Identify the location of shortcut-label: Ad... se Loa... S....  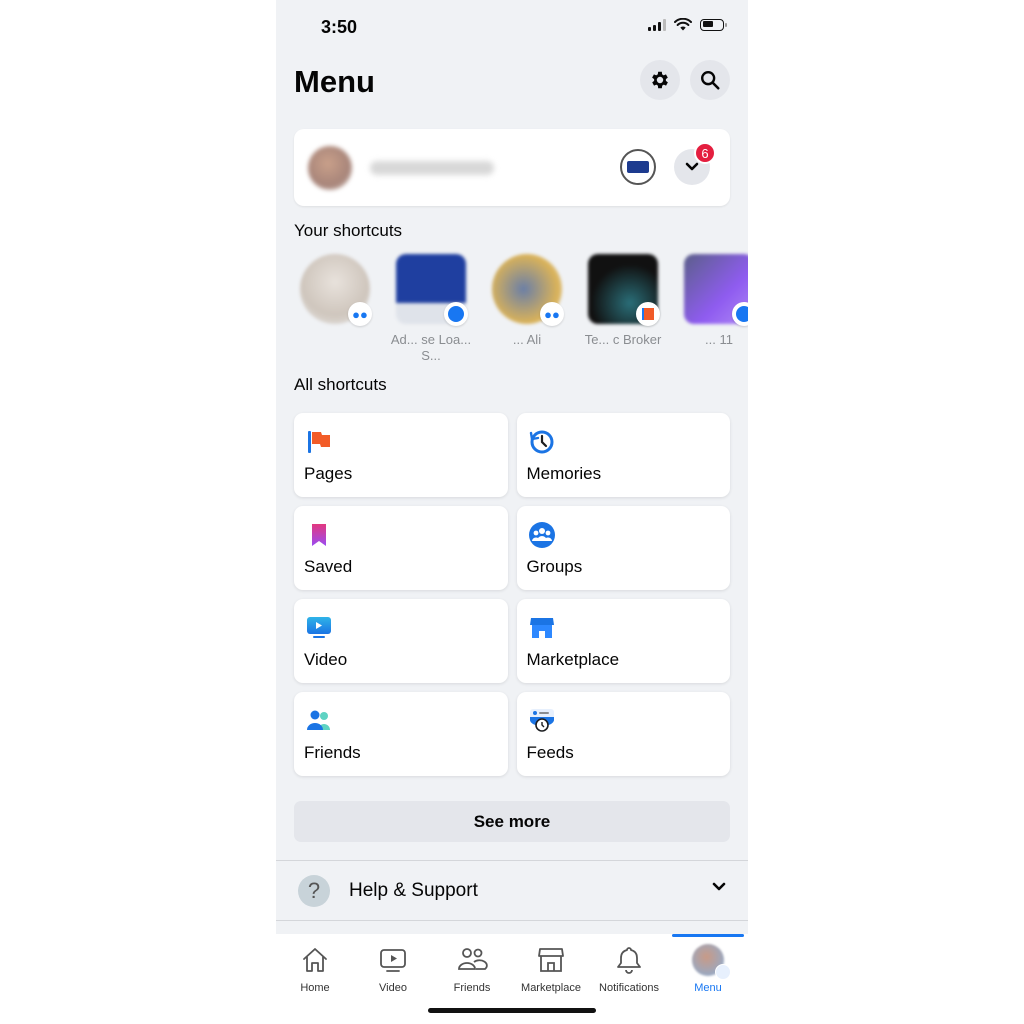
(431, 347).